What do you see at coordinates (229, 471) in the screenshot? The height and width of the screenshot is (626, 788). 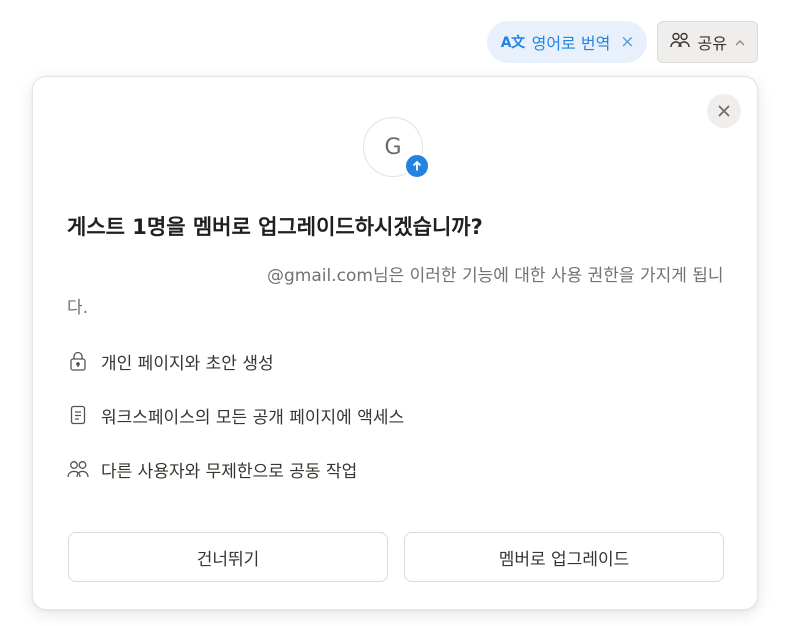 I see `feature-label: 다른 사용자와 무제한으로 공동 작업` at bounding box center [229, 471].